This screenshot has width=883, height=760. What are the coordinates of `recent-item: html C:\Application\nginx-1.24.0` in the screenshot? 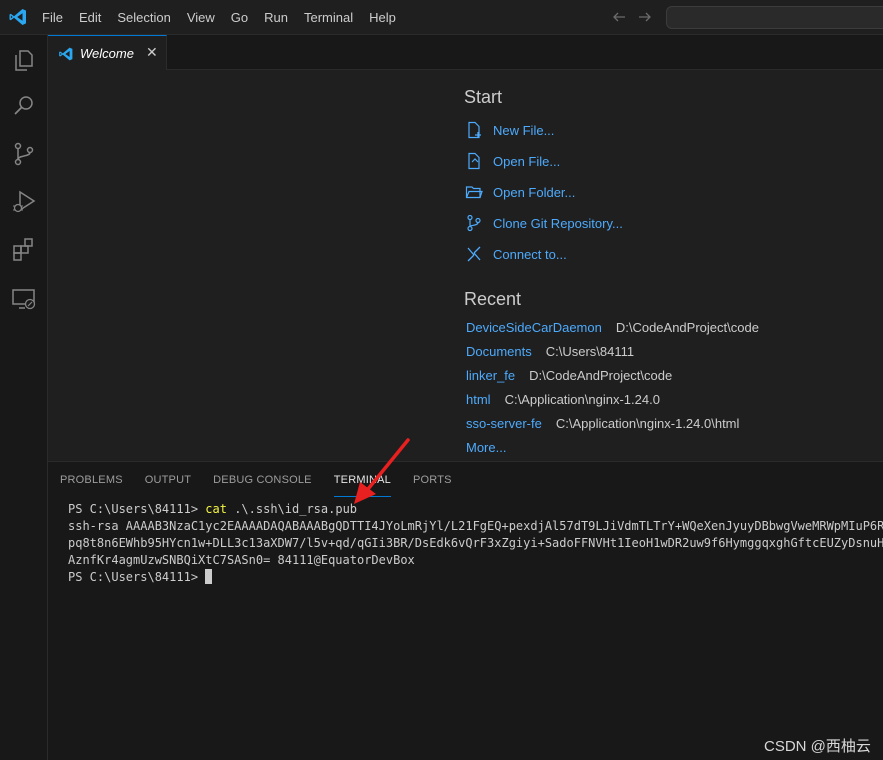 It's located at (563, 401).